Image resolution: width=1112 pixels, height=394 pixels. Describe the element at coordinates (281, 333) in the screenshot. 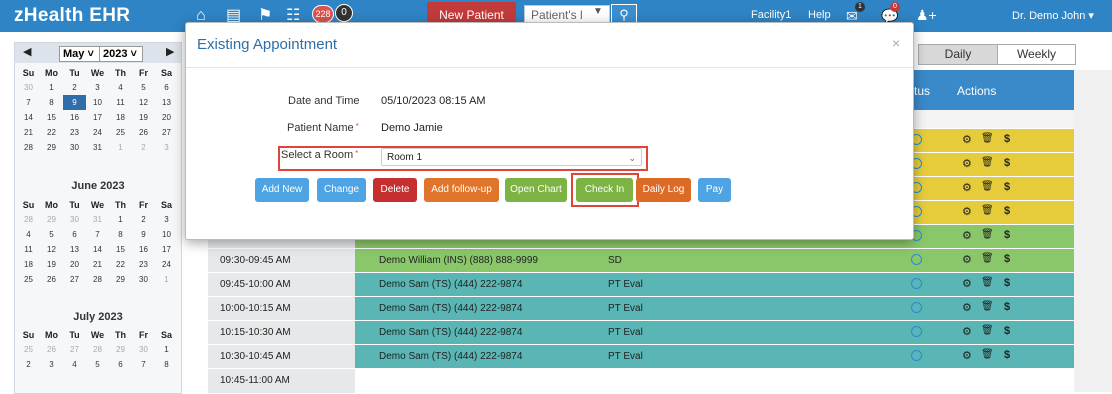

I see `time-slot: 10:15-10:30 AM` at that location.